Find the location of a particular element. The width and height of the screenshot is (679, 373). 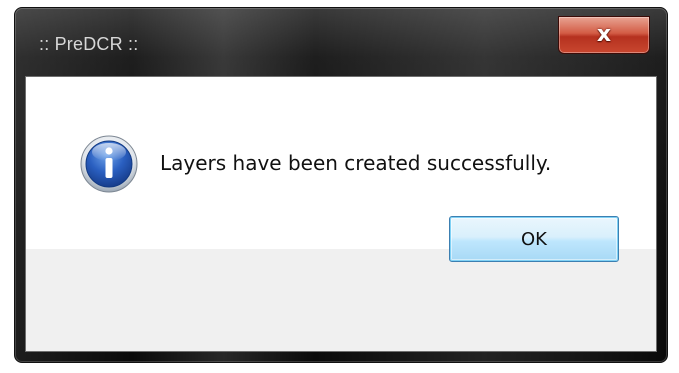

close-button: x is located at coordinates (604, 35).